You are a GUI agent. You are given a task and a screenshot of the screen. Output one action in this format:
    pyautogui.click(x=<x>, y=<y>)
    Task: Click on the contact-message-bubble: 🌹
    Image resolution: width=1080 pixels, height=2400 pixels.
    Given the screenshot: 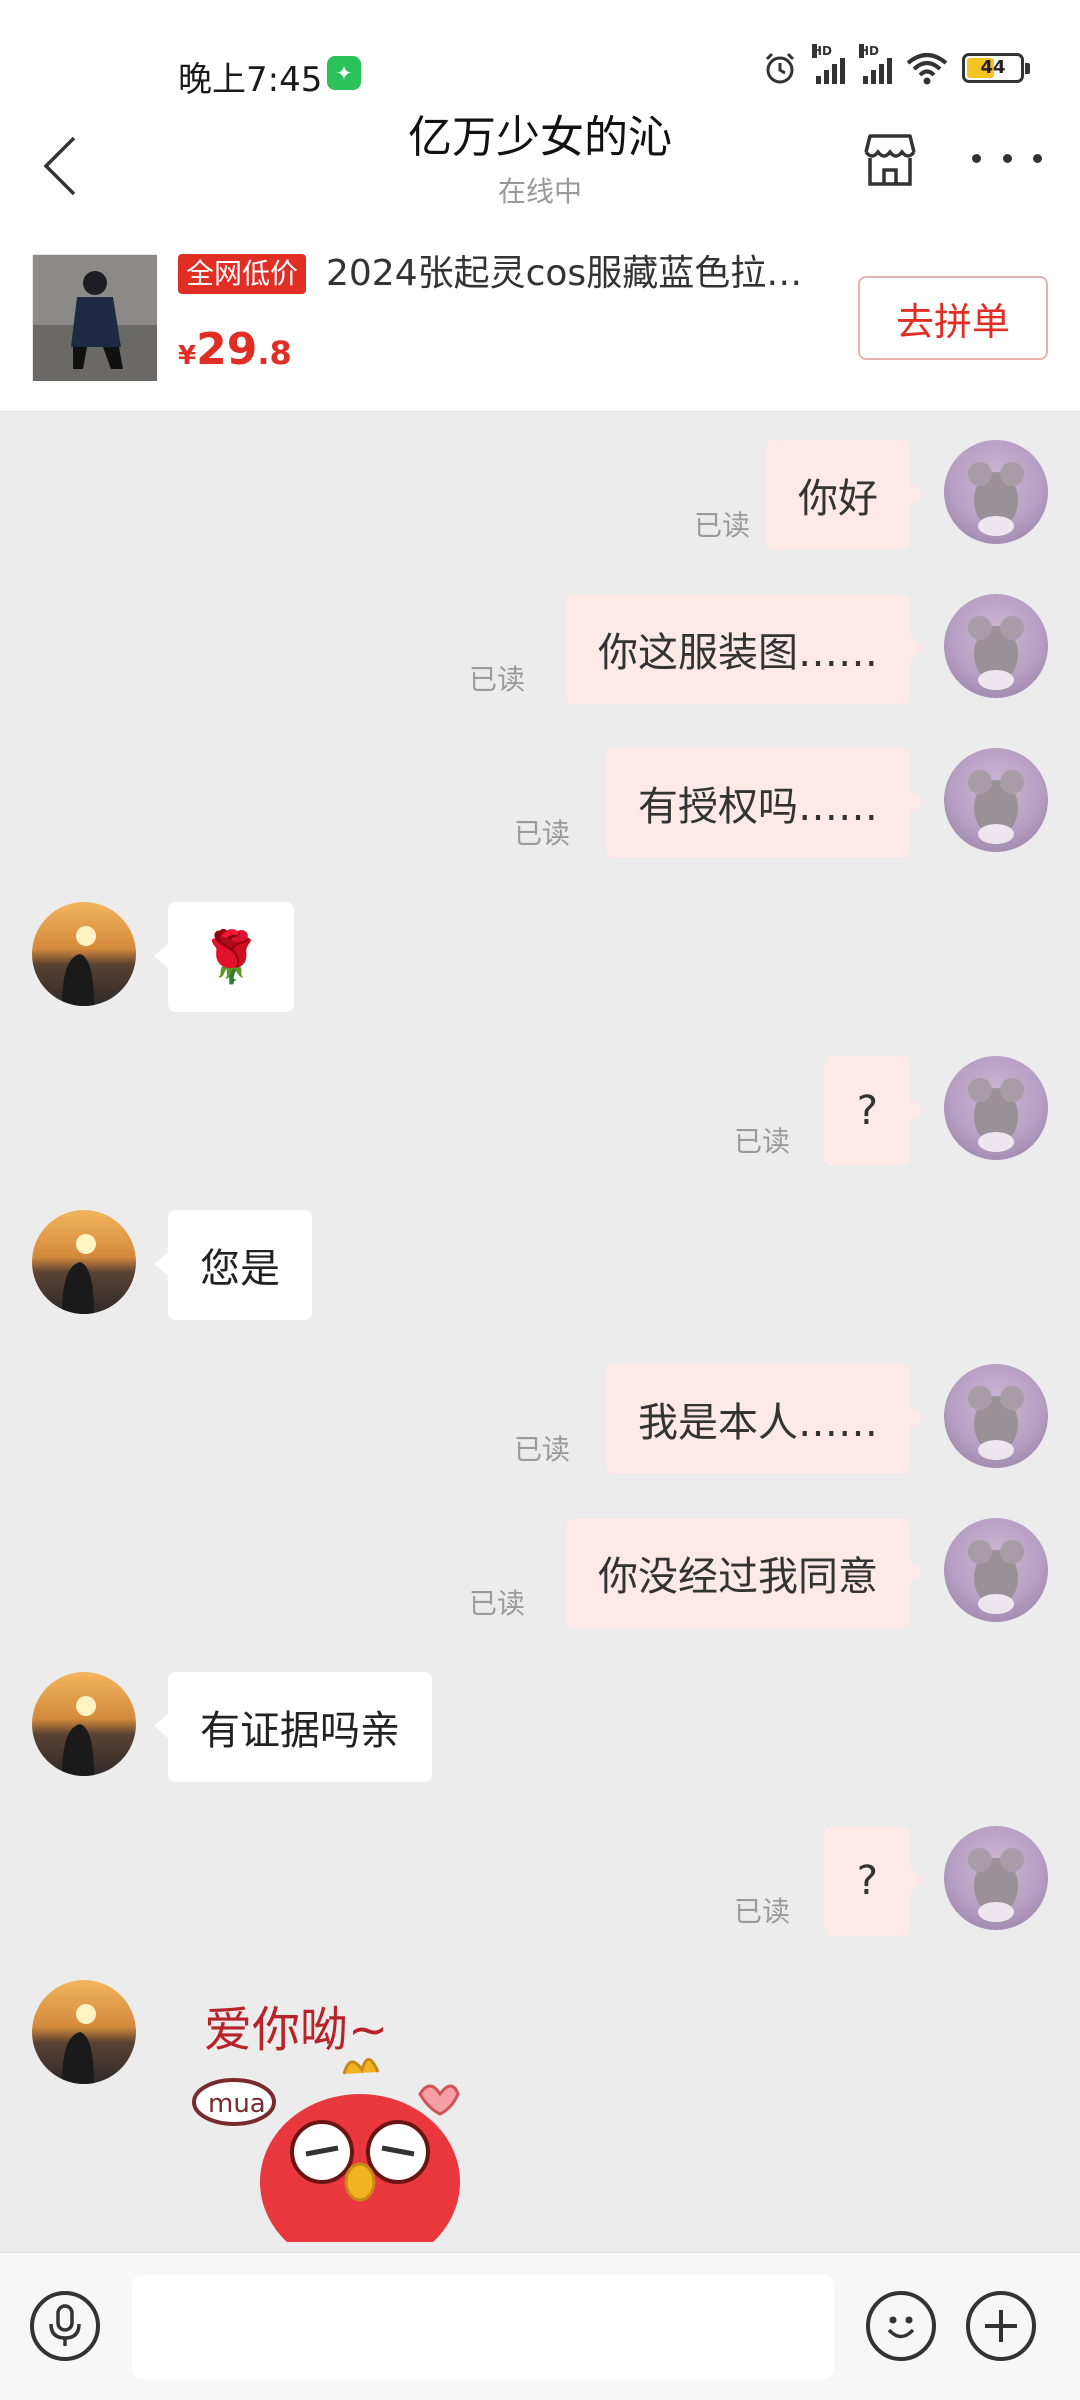 What is the action you would take?
    pyautogui.click(x=224, y=957)
    